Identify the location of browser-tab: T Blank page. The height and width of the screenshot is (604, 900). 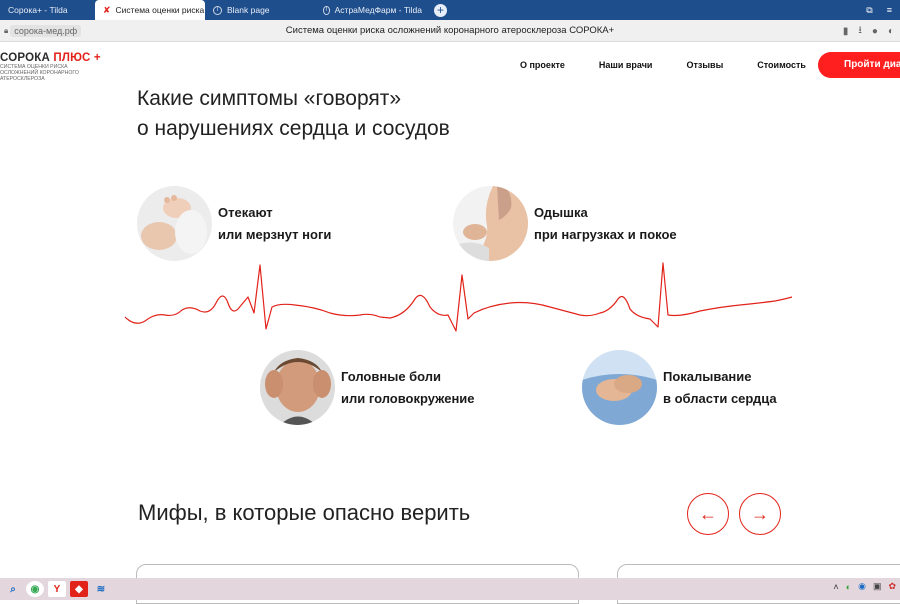
(260, 10).